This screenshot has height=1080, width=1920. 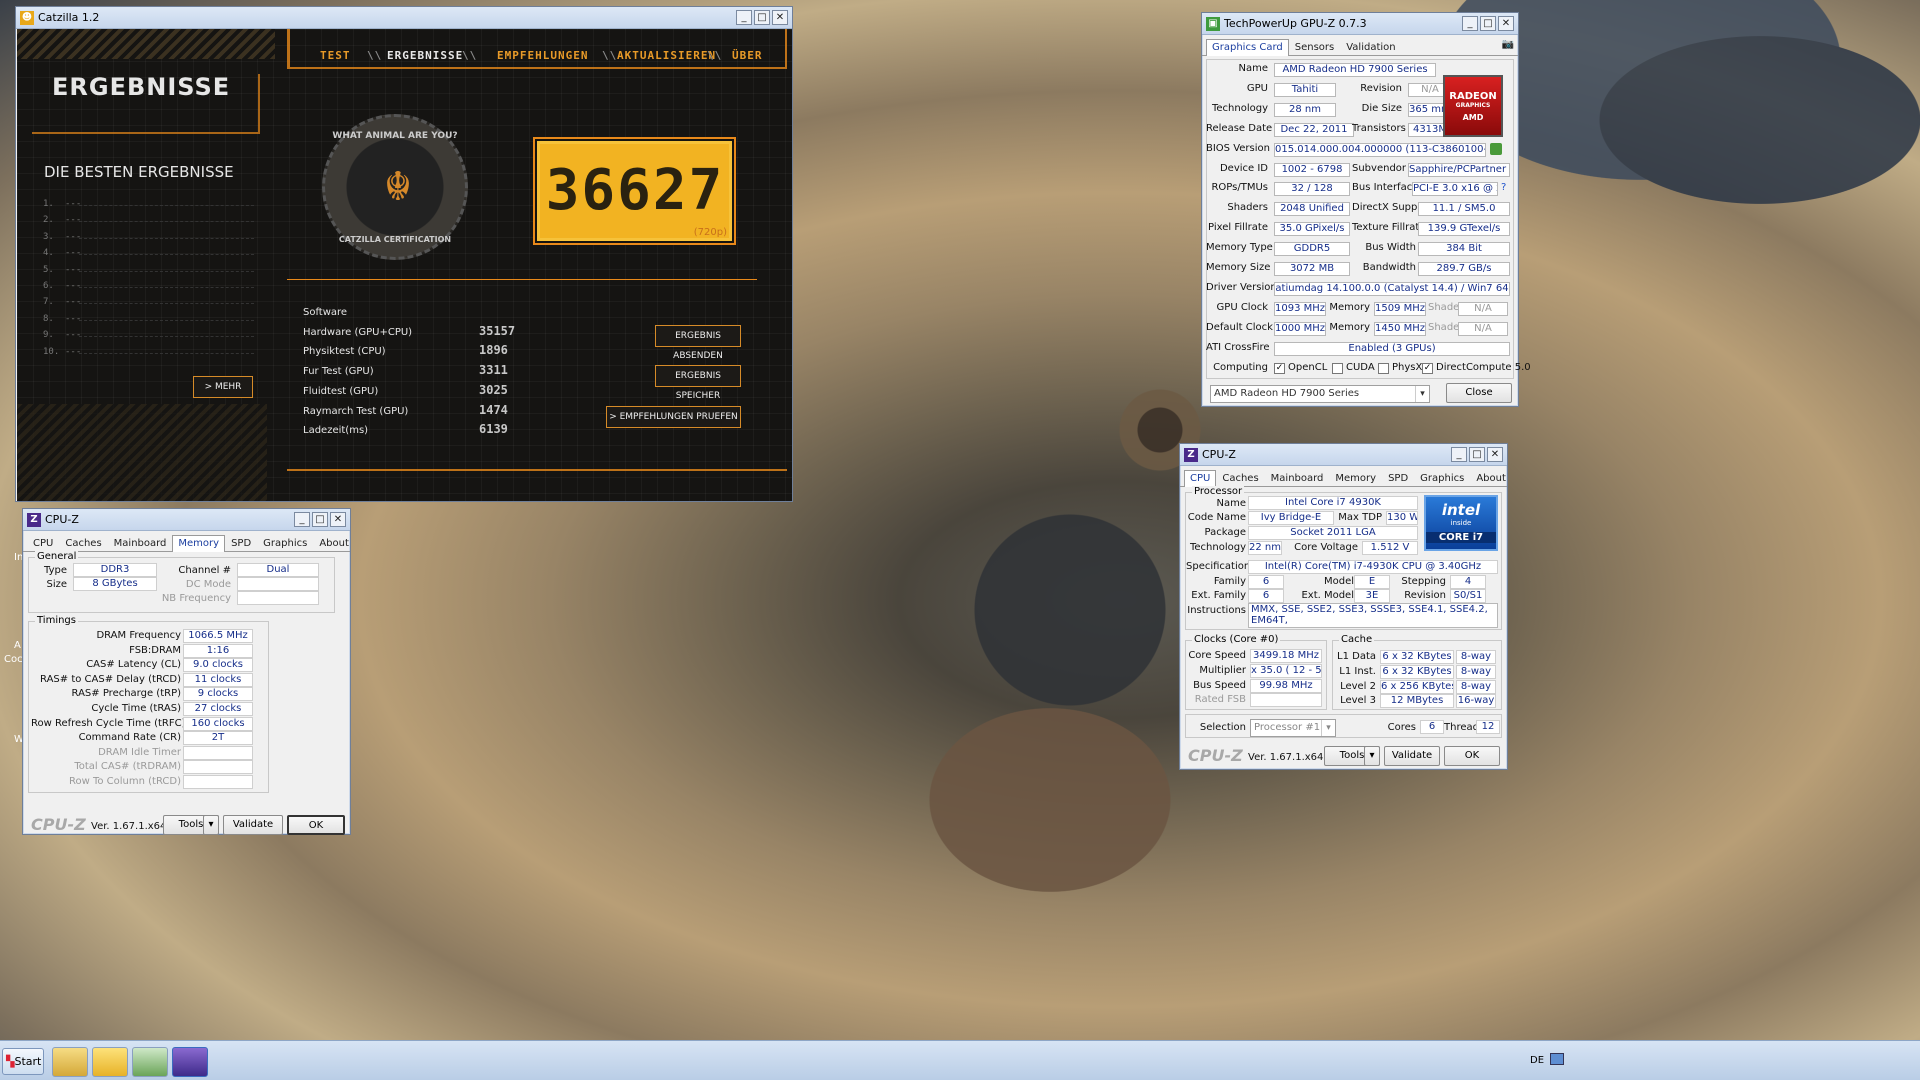 What do you see at coordinates (1355, 70) in the screenshot?
I see `gpu-value-name: AMD Radeon HD 7900 Series` at bounding box center [1355, 70].